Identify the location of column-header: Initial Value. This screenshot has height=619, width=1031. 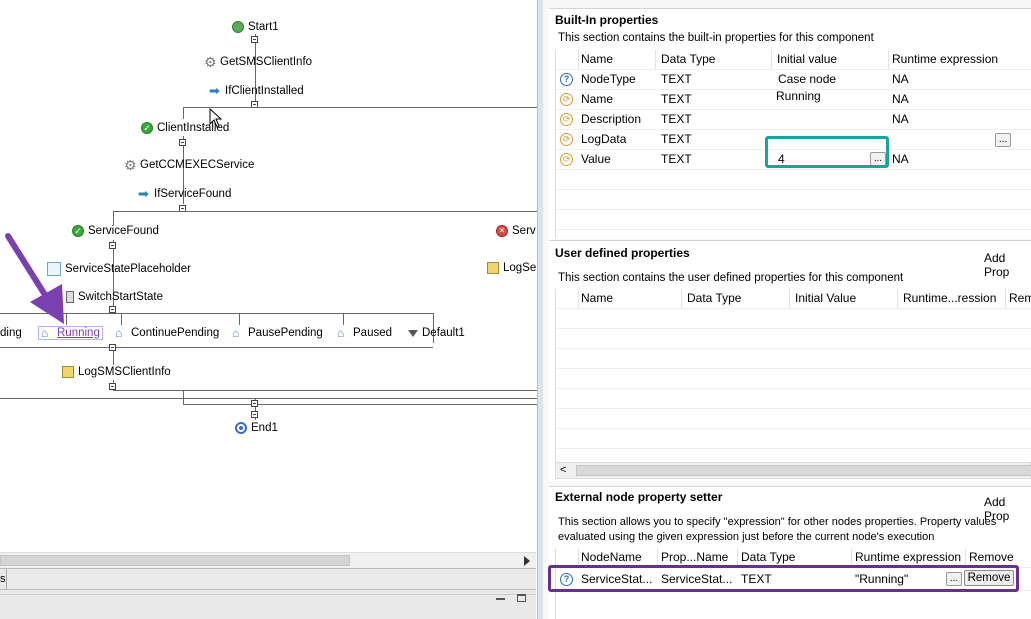
(844, 298).